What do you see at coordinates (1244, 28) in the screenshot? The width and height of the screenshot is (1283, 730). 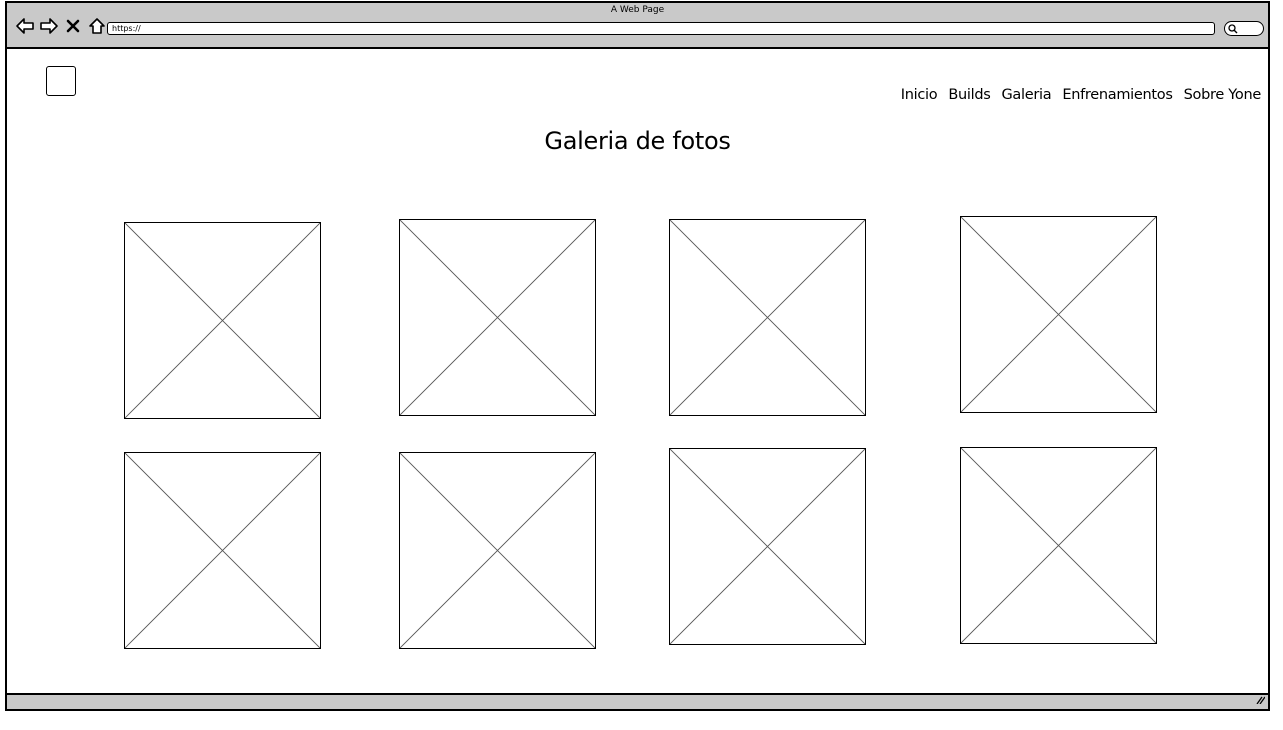 I see `search-button` at bounding box center [1244, 28].